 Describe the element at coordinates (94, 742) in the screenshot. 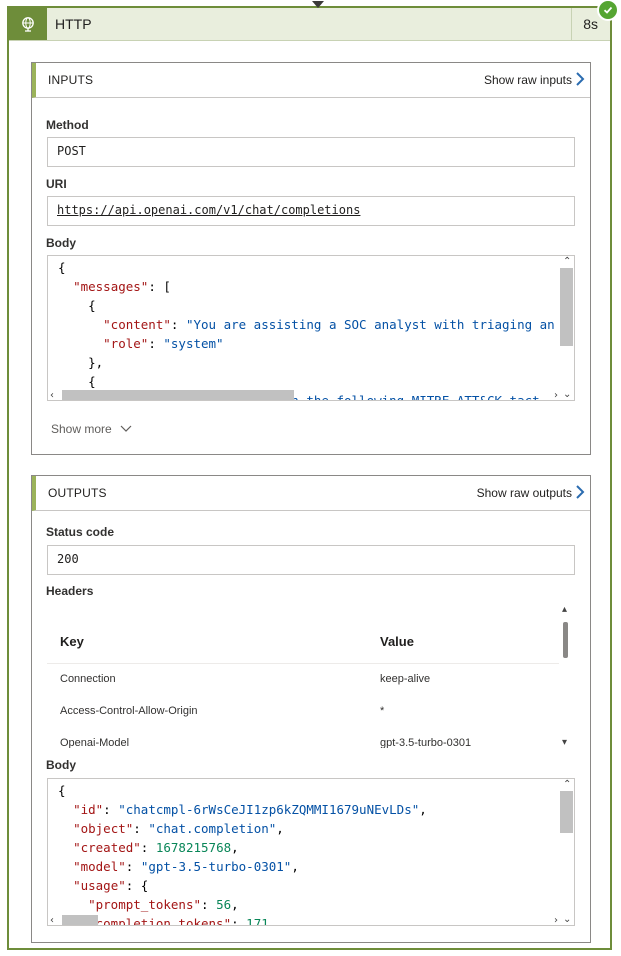

I see `header-key: Openai-Model` at that location.